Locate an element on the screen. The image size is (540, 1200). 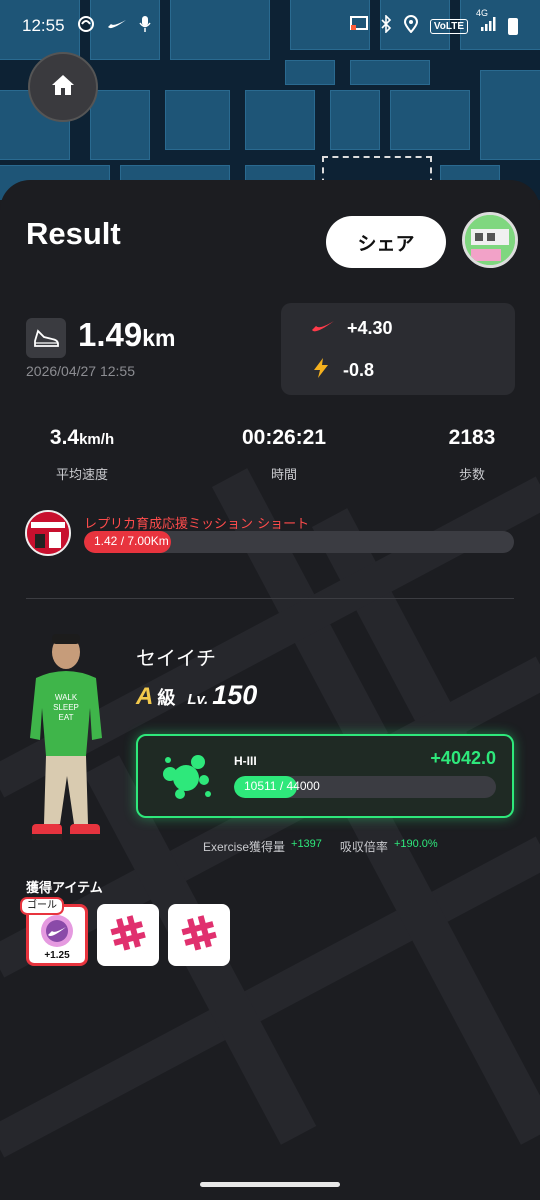
status-bar: 12:55 VoLTE 4G is located at coordinates (270, 26).